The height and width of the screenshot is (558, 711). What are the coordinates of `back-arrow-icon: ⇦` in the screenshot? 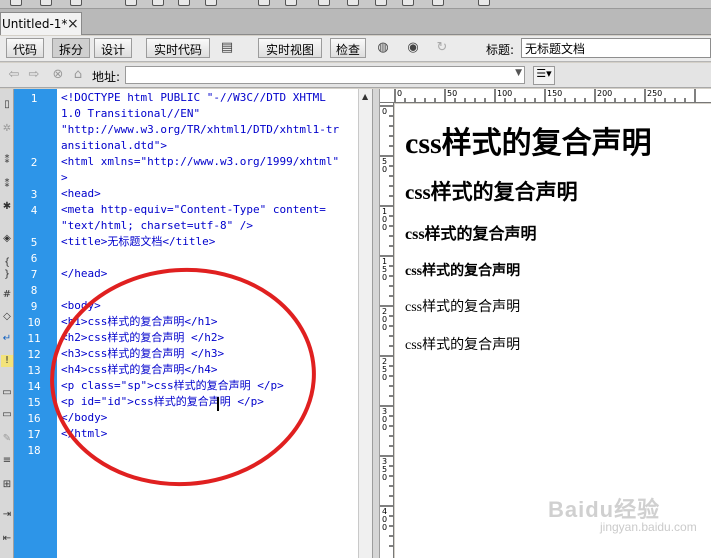 It's located at (14, 75).